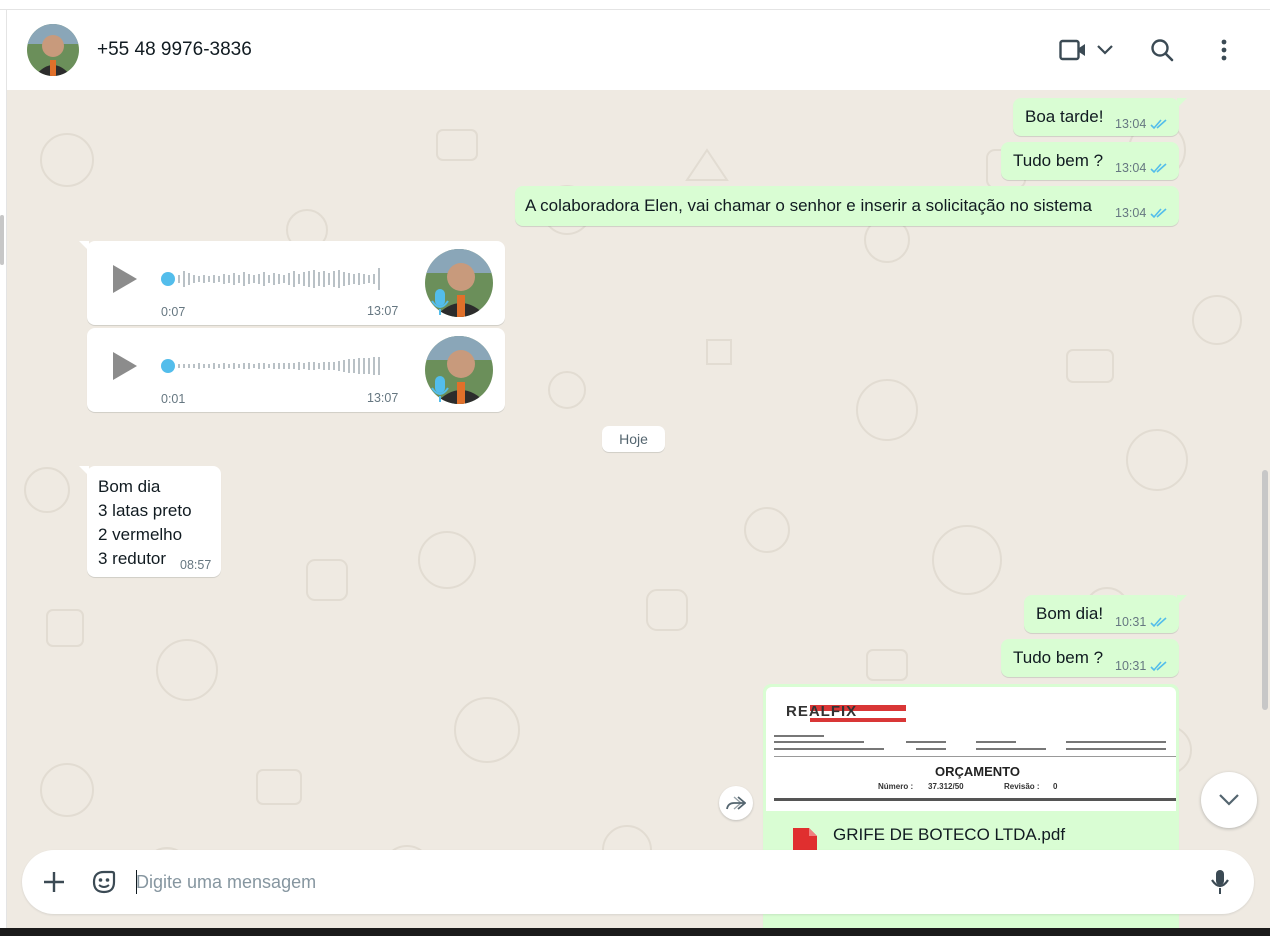  I want to click on message-input, so click(636, 882).